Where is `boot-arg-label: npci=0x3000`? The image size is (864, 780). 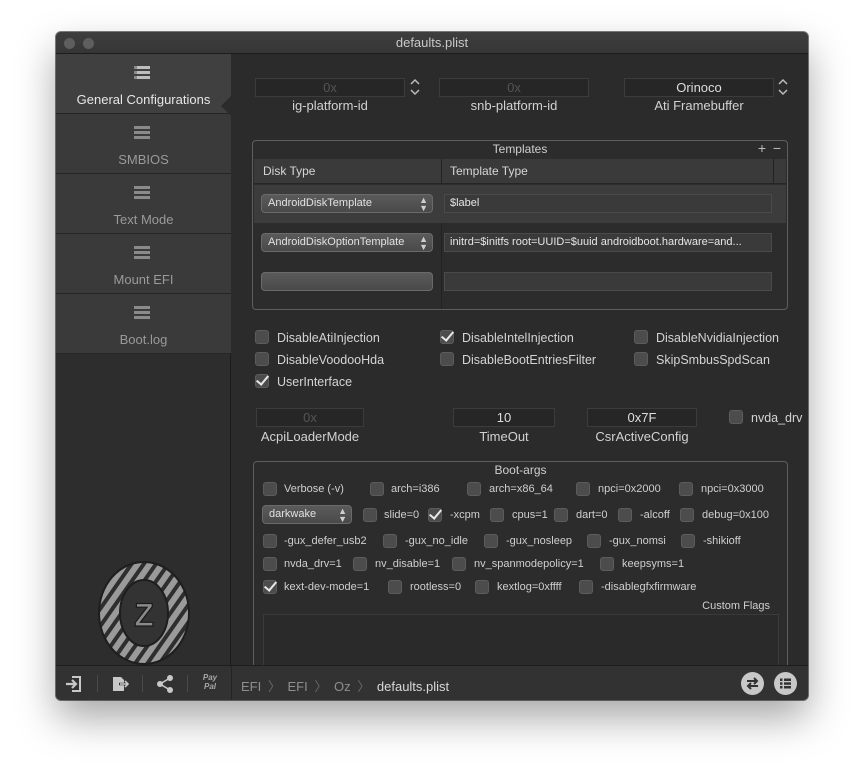
boot-arg-label: npci=0x3000 is located at coordinates (732, 489).